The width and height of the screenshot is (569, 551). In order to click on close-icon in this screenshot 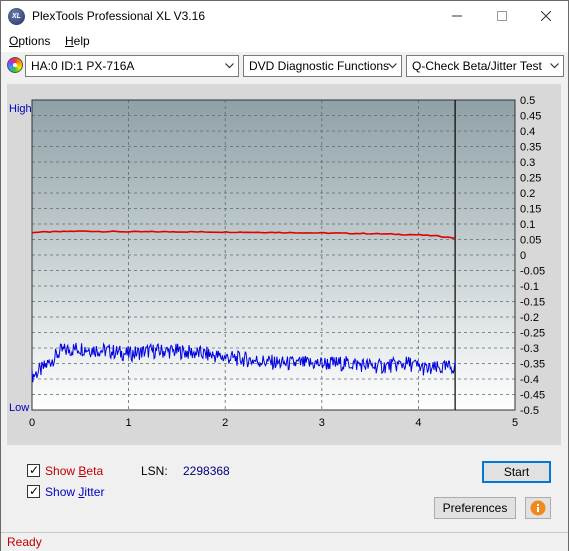, I will do `click(545, 16)`.